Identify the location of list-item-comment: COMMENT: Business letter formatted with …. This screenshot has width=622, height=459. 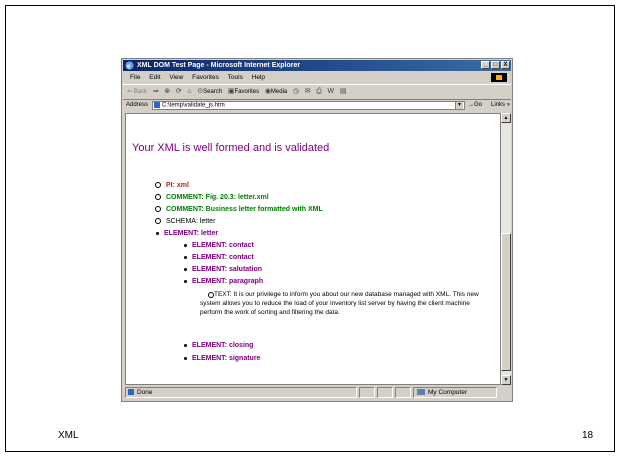
(239, 209).